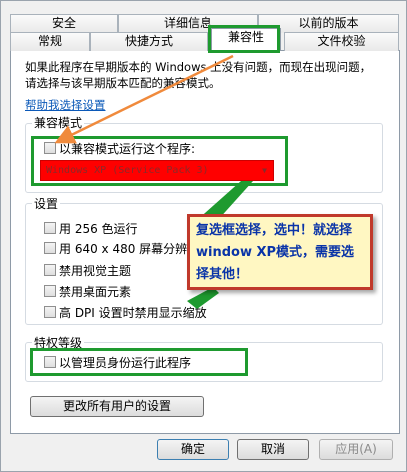  What do you see at coordinates (129, 249) in the screenshot?
I see `option-640-480-label: 用 640 x 480 屏幕分辨率` at bounding box center [129, 249].